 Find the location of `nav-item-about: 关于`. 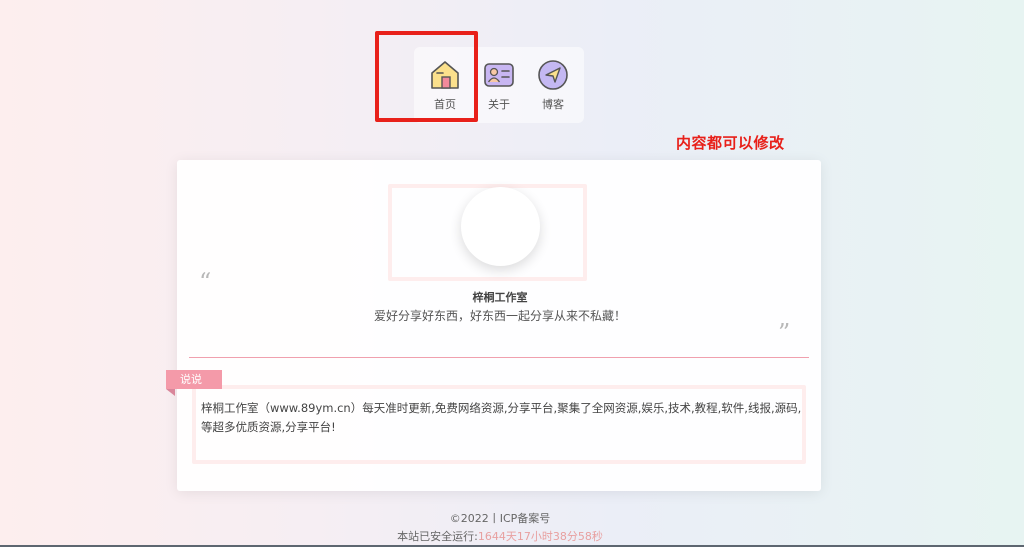

nav-item-about: 关于 is located at coordinates (499, 85).